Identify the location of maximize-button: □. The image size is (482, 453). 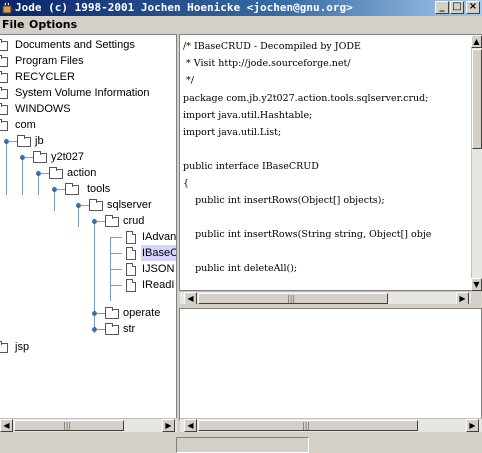
(457, 7).